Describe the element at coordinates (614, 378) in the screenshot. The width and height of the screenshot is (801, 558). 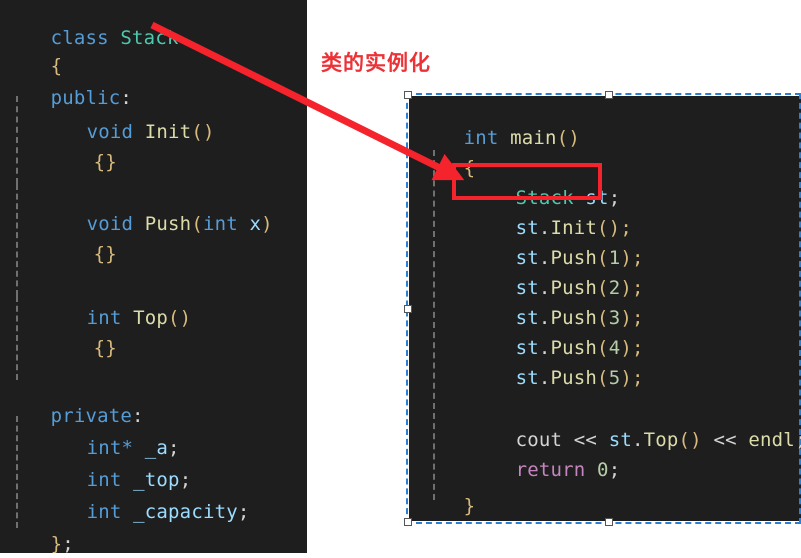
I see `token-number: 5` at that location.